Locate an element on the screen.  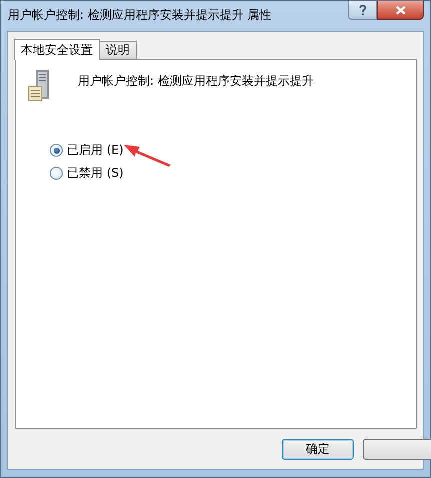
close-button is located at coordinates (400, 10).